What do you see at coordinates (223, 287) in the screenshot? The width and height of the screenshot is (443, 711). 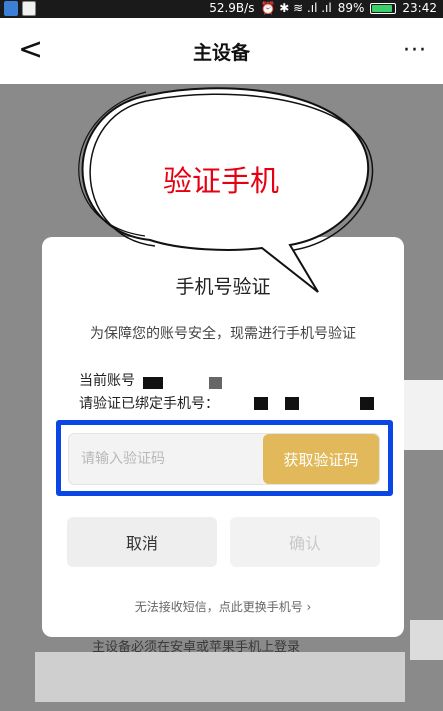 I see `dialog-title: 手机号验证` at bounding box center [223, 287].